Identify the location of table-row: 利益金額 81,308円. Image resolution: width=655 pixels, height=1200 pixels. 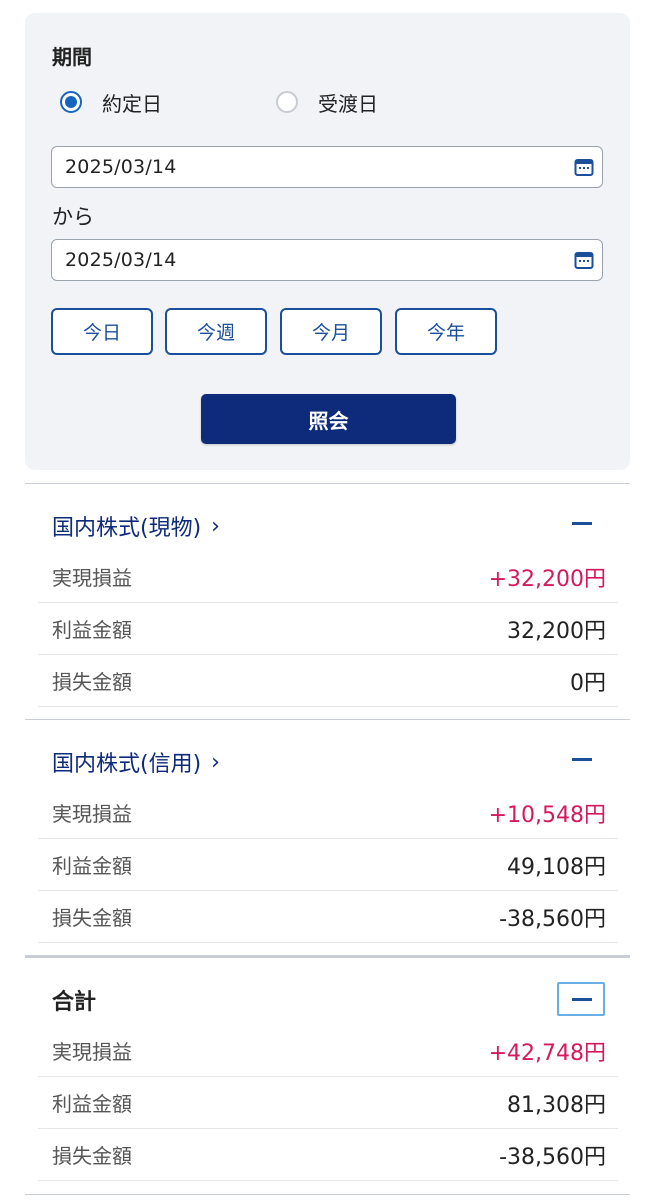
(328, 1103).